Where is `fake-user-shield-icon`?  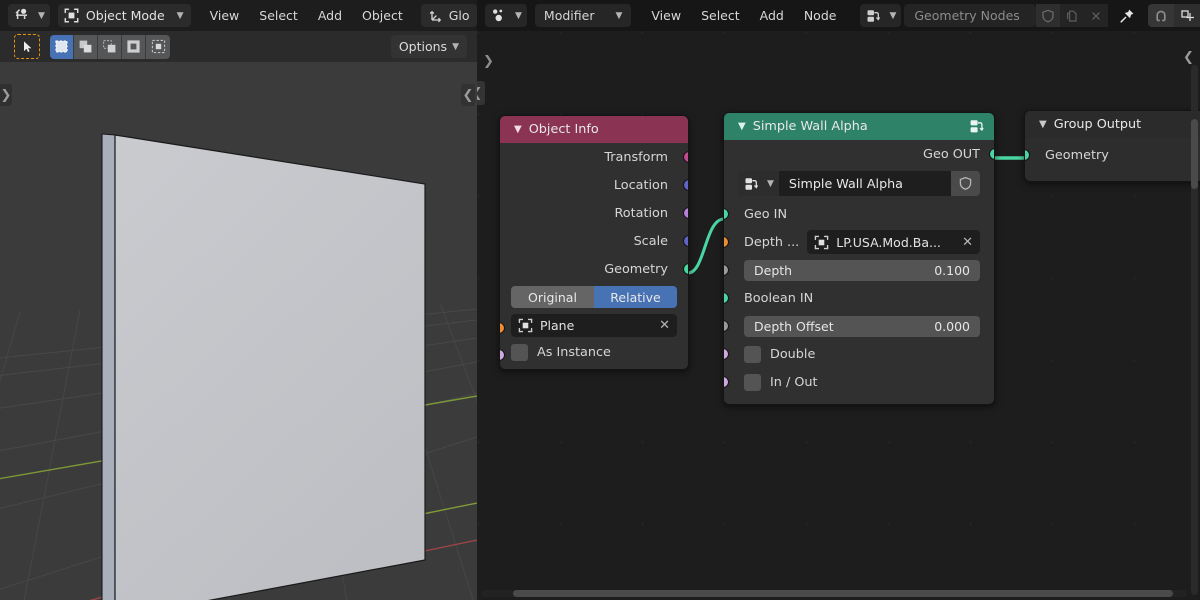 fake-user-shield-icon is located at coordinates (965, 183).